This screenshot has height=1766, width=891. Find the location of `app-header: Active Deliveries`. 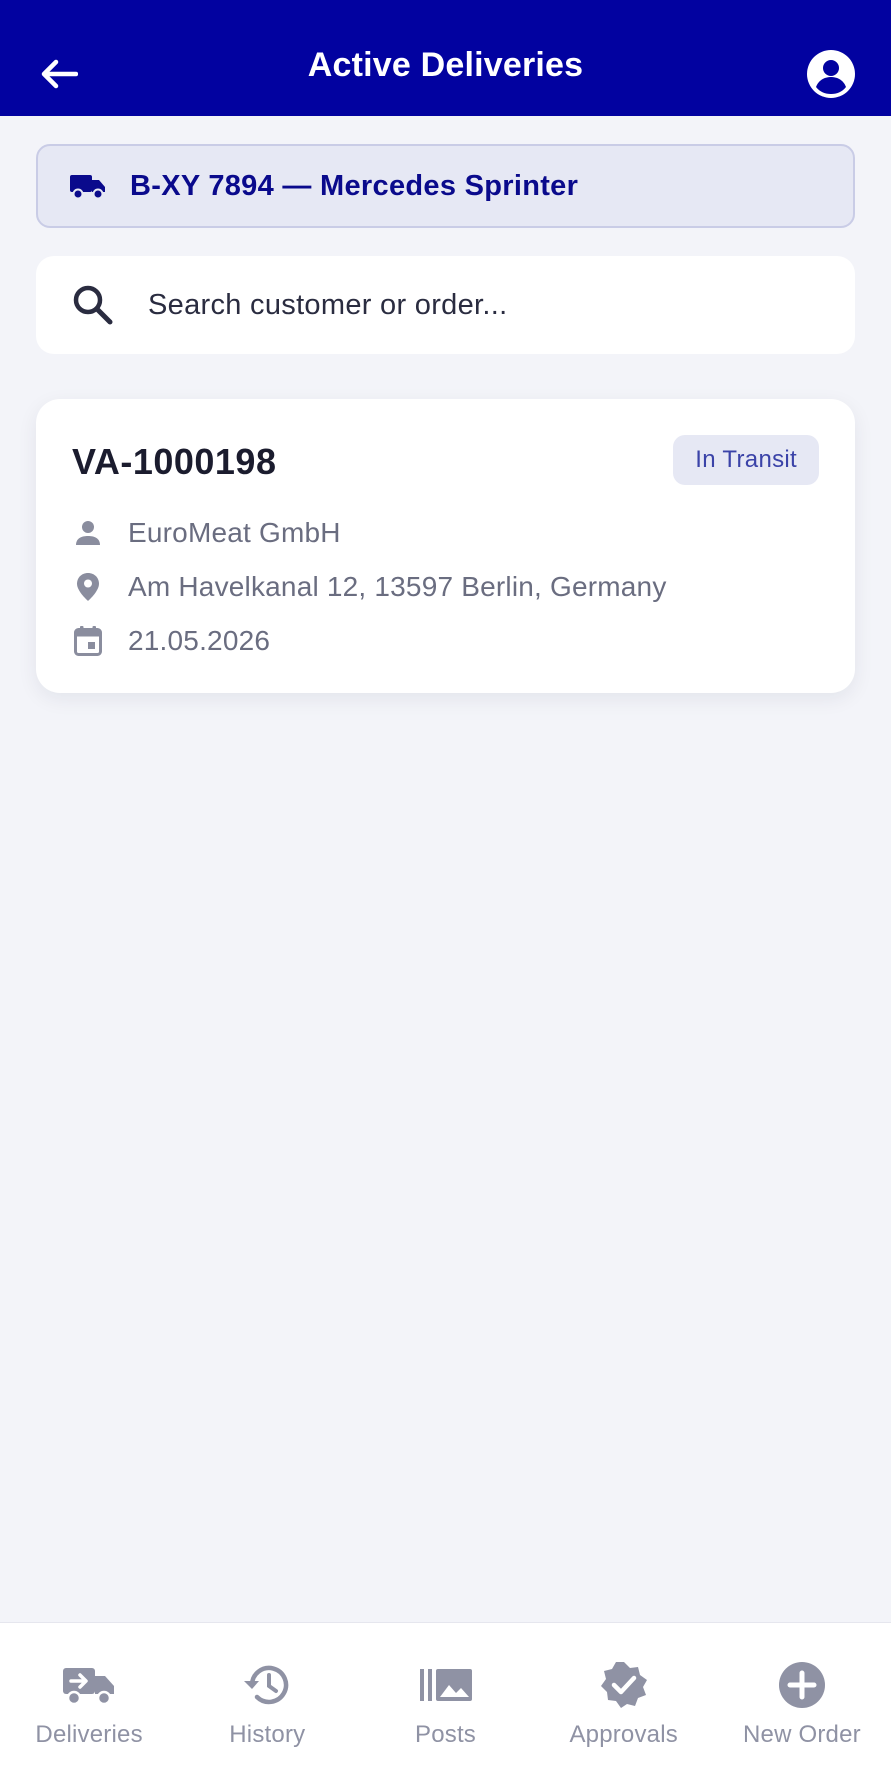

app-header: Active Deliveries is located at coordinates (445, 58).